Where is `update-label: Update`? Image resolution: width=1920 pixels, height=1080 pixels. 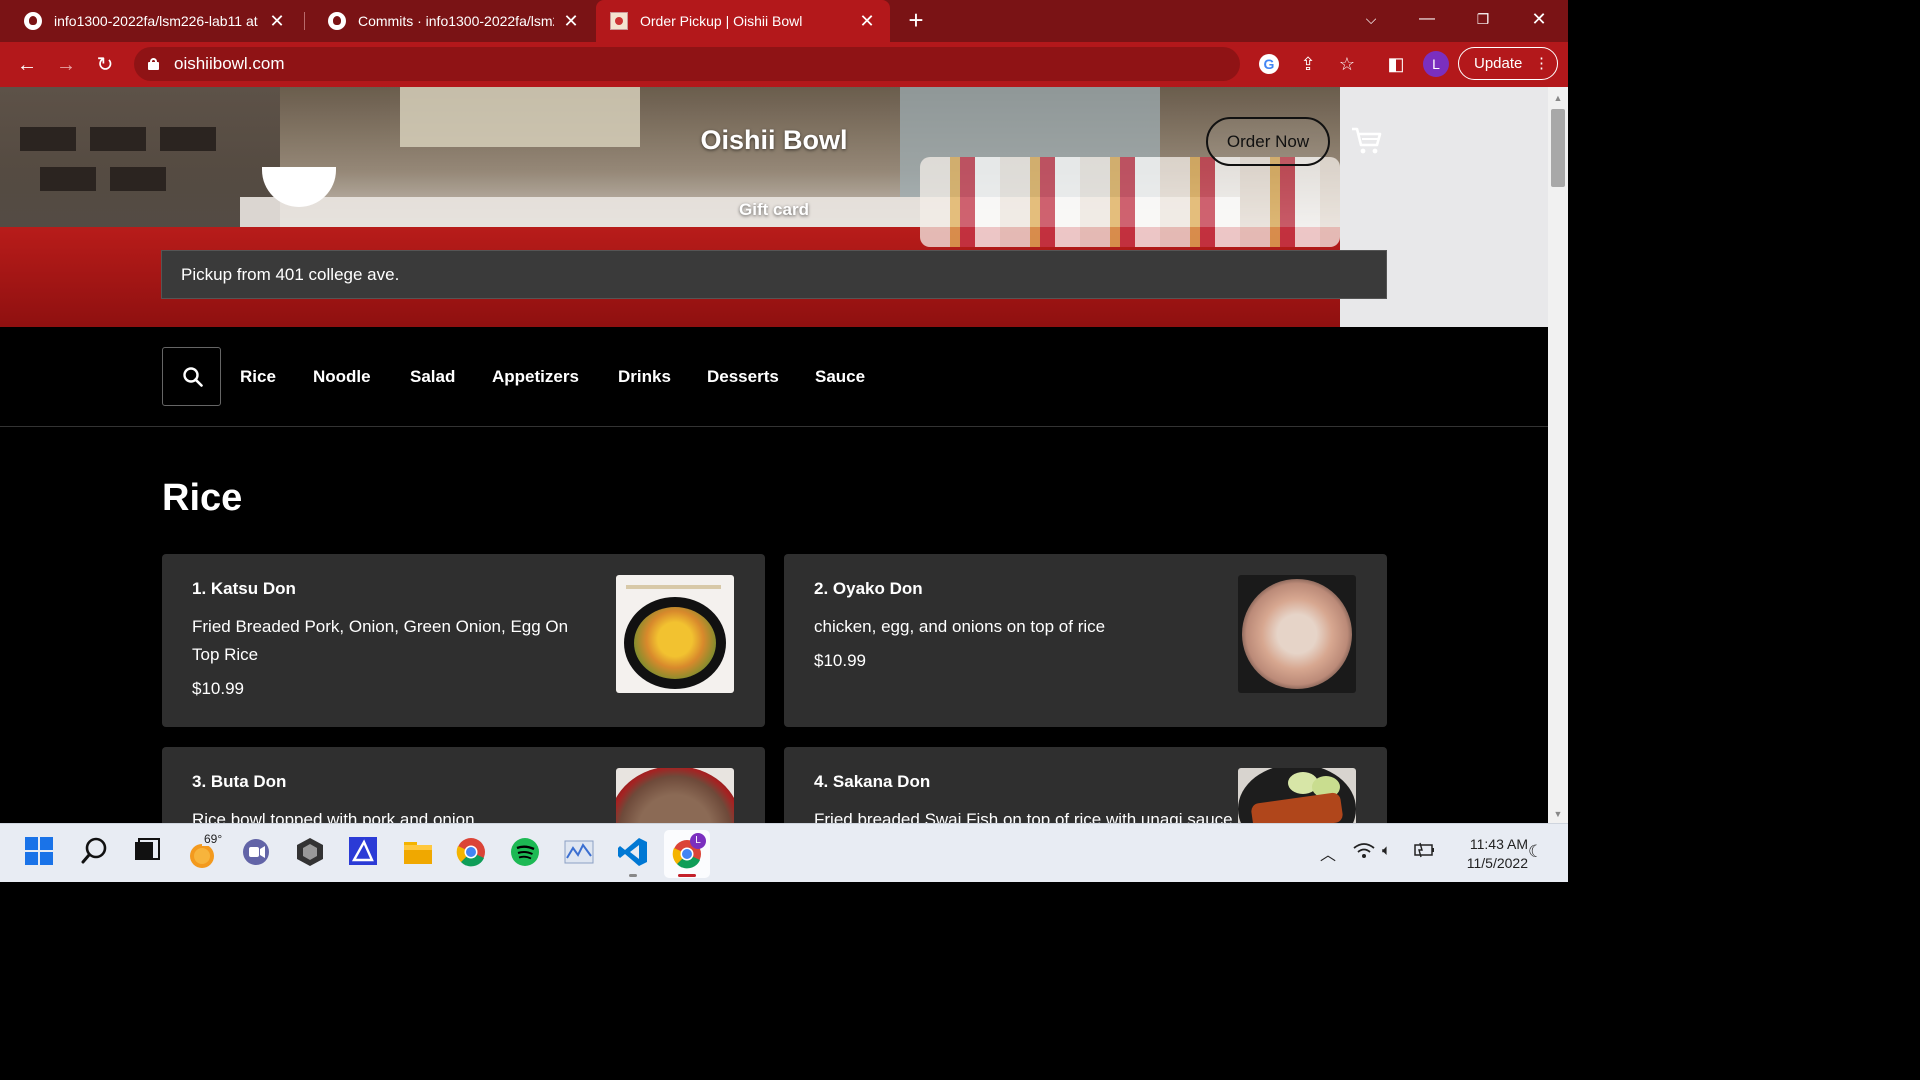 update-label: Update is located at coordinates (1498, 63).